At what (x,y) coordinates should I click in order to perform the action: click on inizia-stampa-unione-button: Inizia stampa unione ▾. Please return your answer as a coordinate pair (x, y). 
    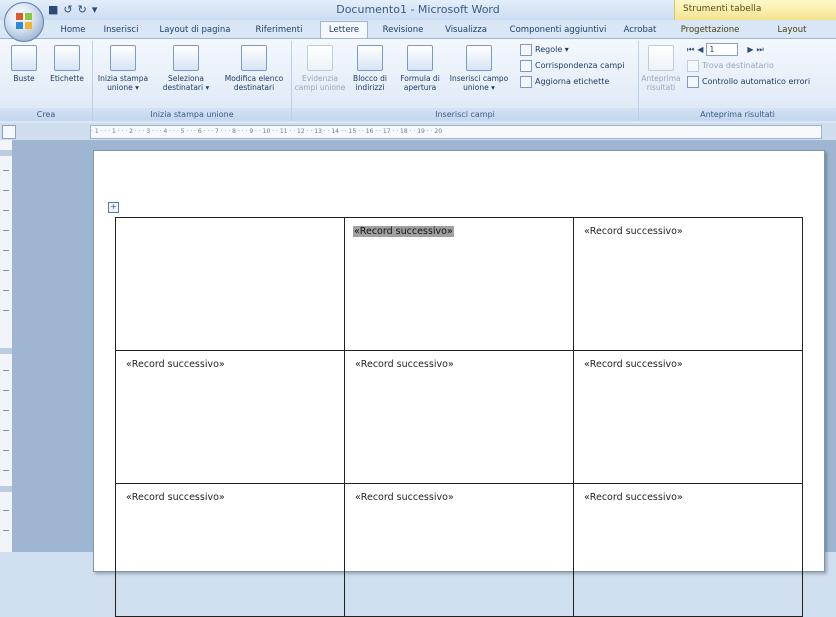
    Looking at the image, I should click on (123, 67).